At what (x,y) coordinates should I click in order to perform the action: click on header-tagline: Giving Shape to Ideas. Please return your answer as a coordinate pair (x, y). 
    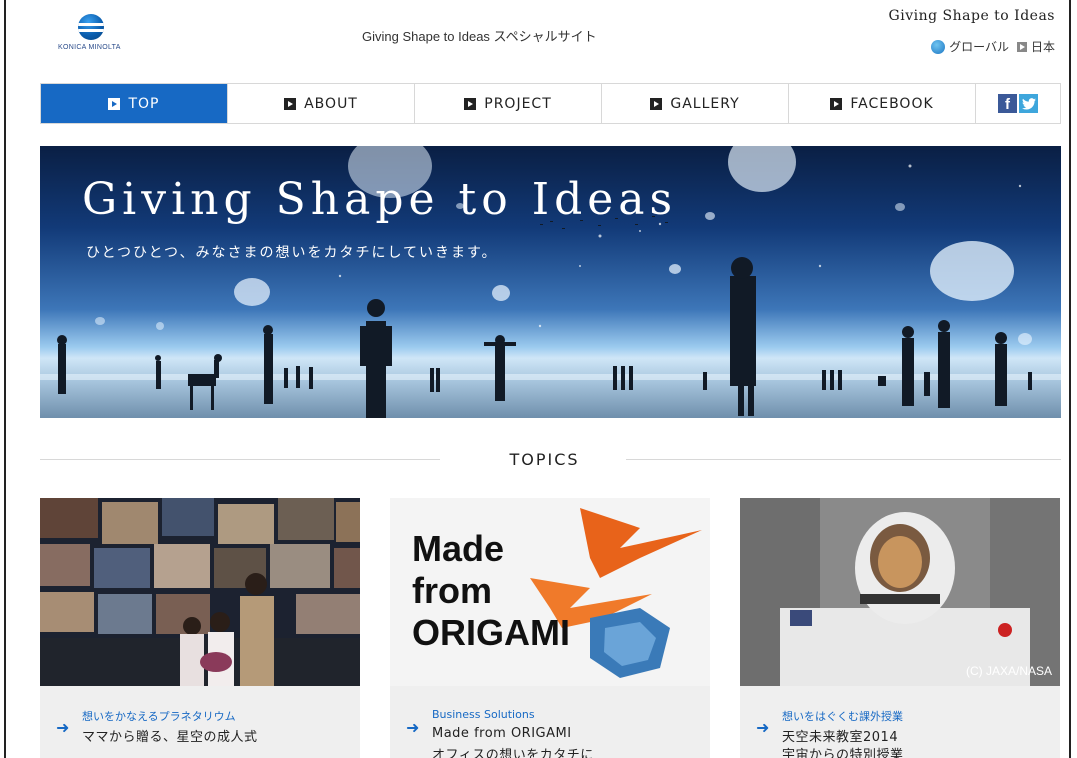
    Looking at the image, I should click on (971, 16).